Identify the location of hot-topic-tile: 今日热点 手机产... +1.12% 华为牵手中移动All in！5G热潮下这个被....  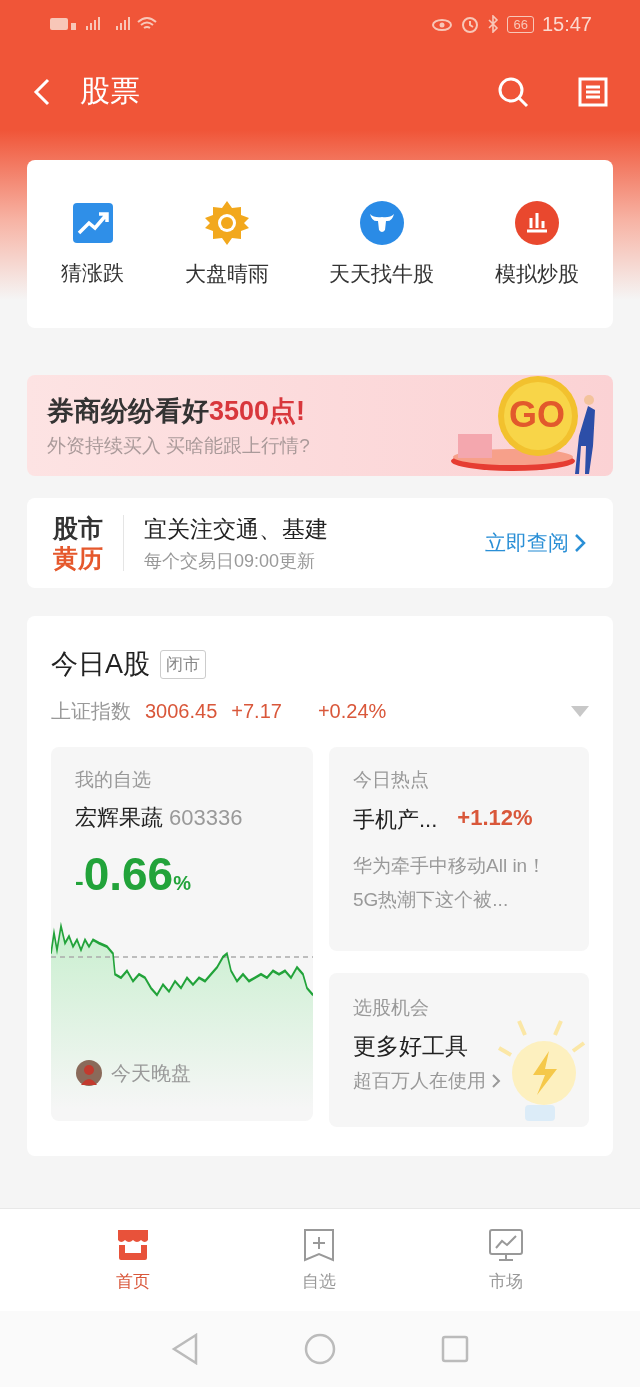
(459, 849).